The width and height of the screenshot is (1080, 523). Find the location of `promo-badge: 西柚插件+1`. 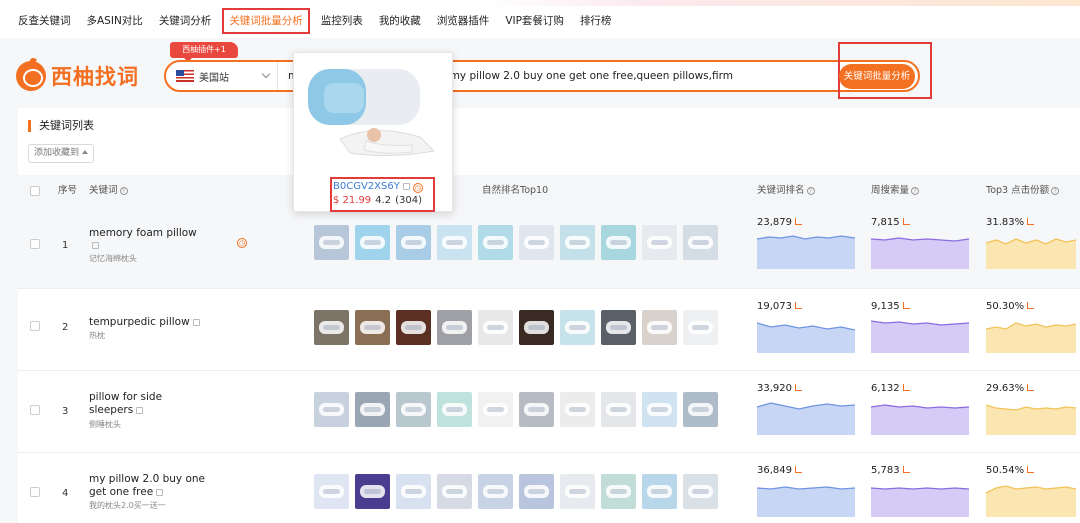

promo-badge: 西柚插件+1 is located at coordinates (204, 52).